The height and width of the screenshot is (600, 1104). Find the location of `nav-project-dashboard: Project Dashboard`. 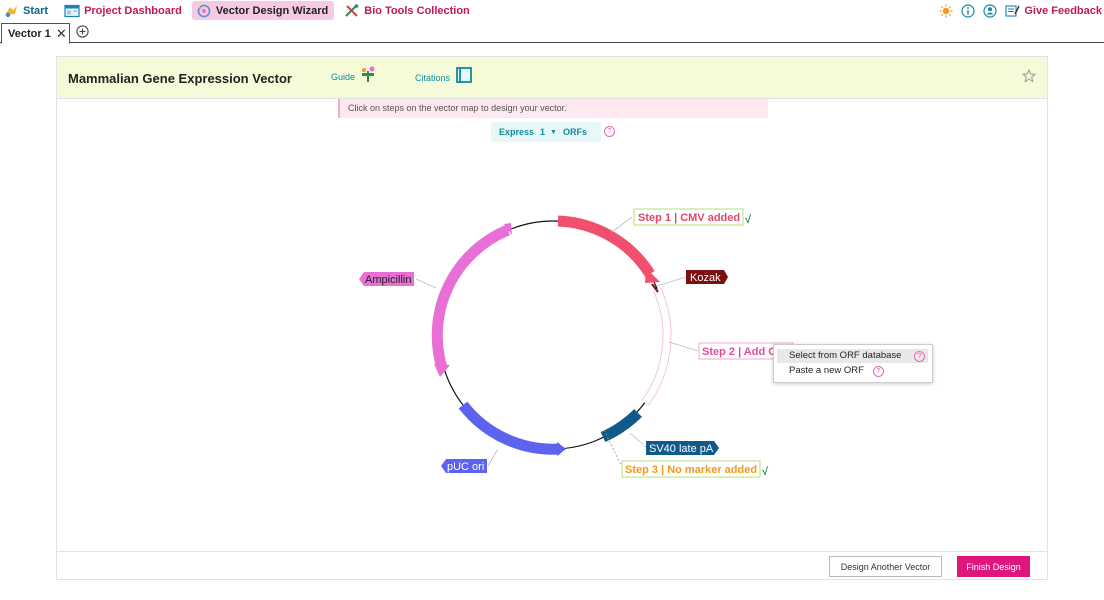

nav-project-dashboard: Project Dashboard is located at coordinates (124, 10).